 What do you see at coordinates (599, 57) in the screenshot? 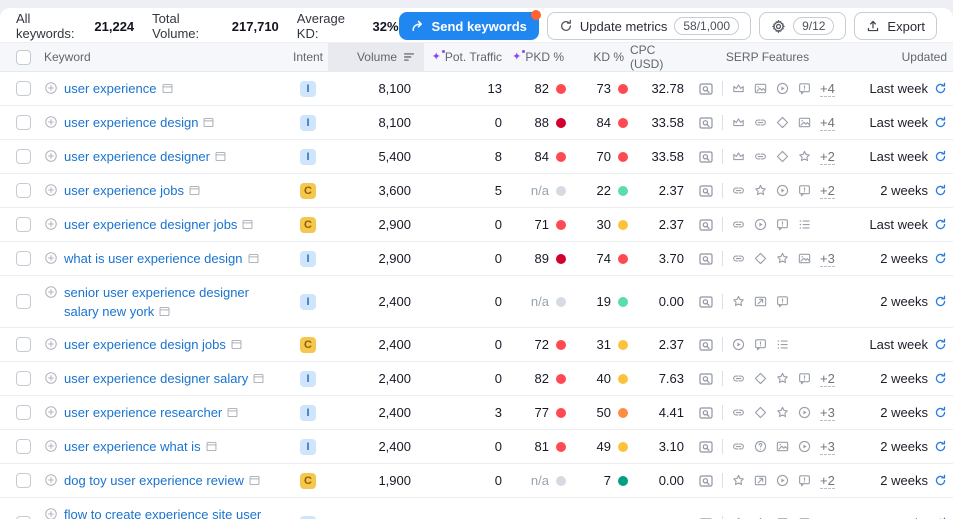
I see `column-kd: KD %` at bounding box center [599, 57].